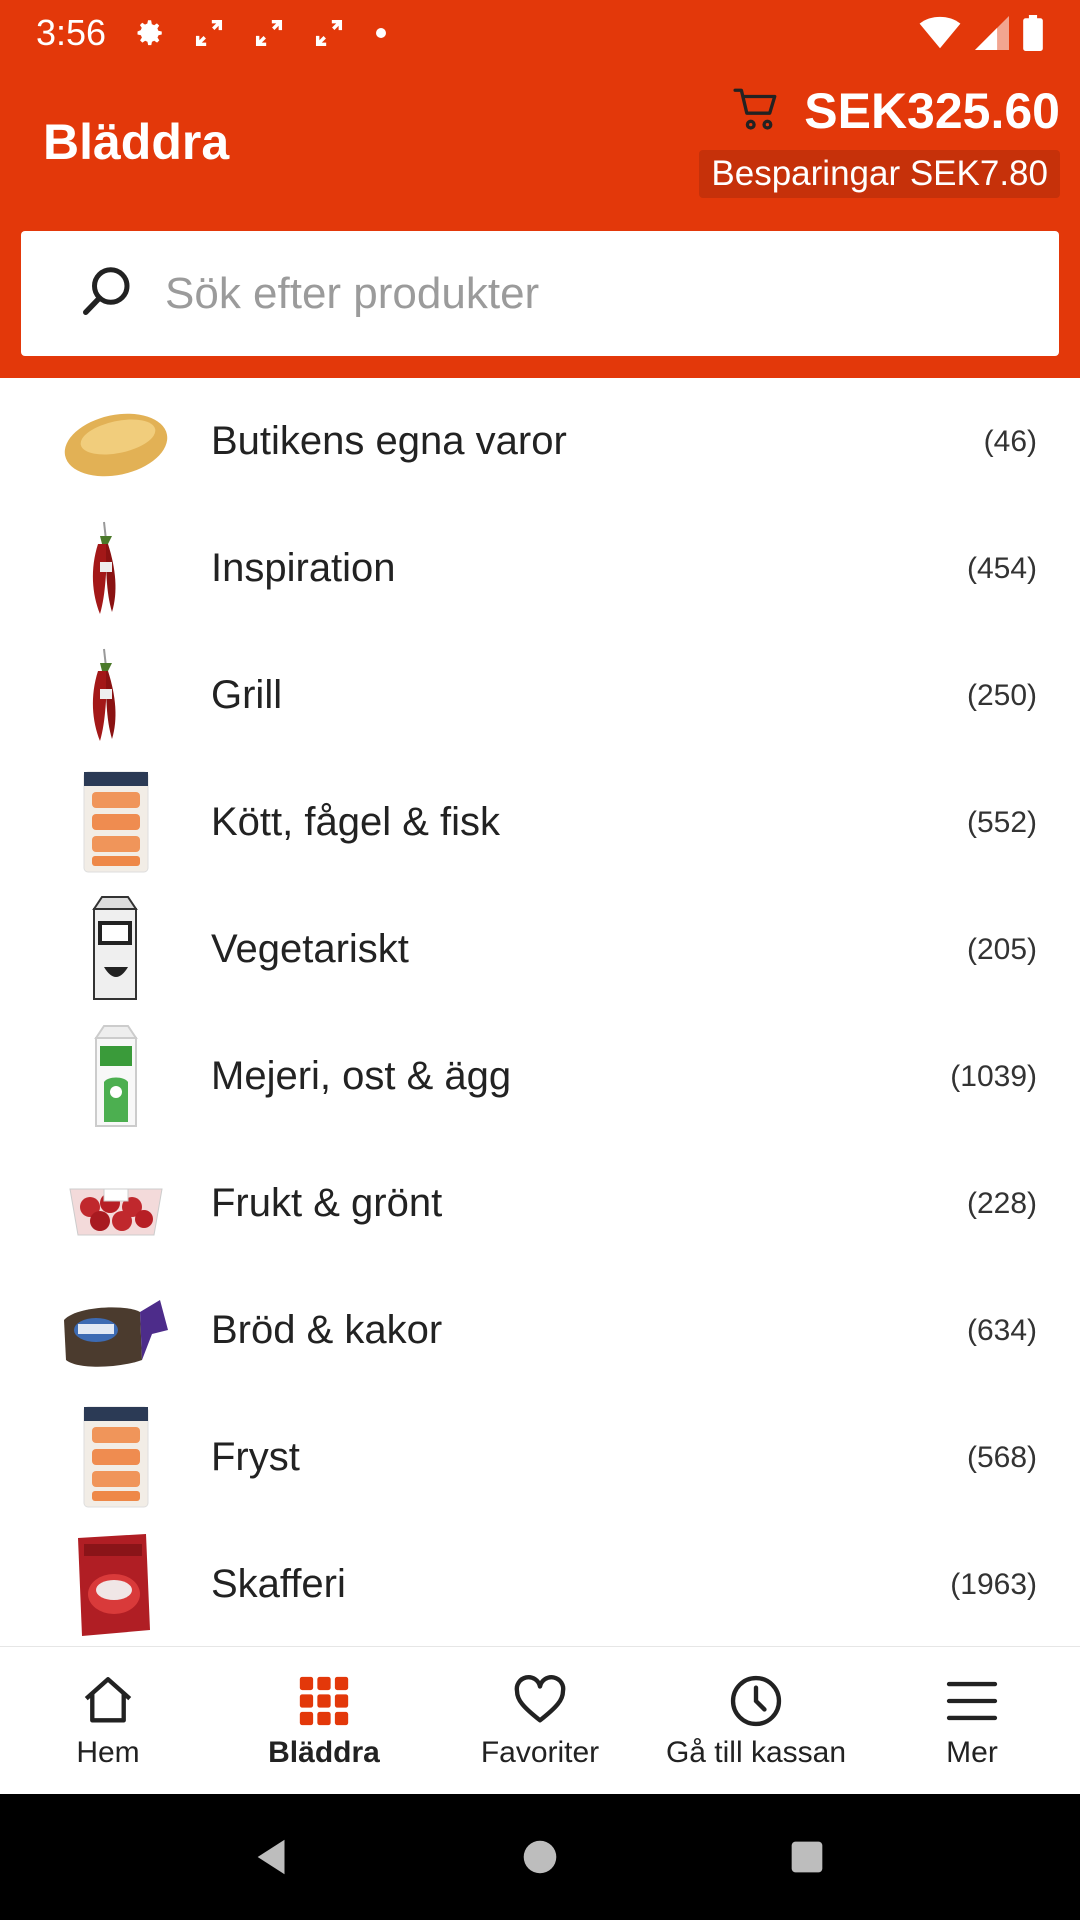 The image size is (1080, 1920). I want to click on category-item: Bröd & kakor (634), so click(540, 1330).